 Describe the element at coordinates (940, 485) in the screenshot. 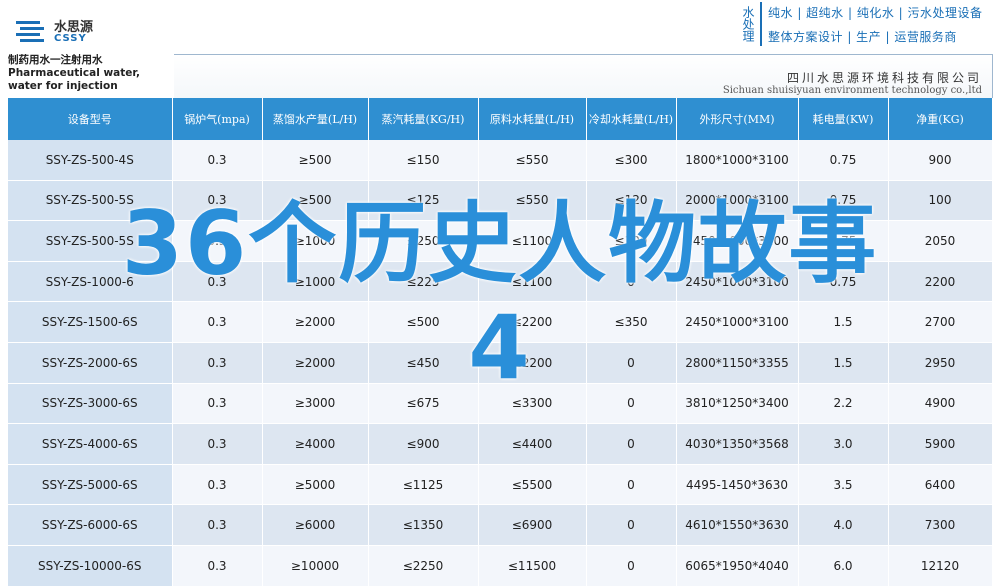

I see `table-cell: 6400` at that location.